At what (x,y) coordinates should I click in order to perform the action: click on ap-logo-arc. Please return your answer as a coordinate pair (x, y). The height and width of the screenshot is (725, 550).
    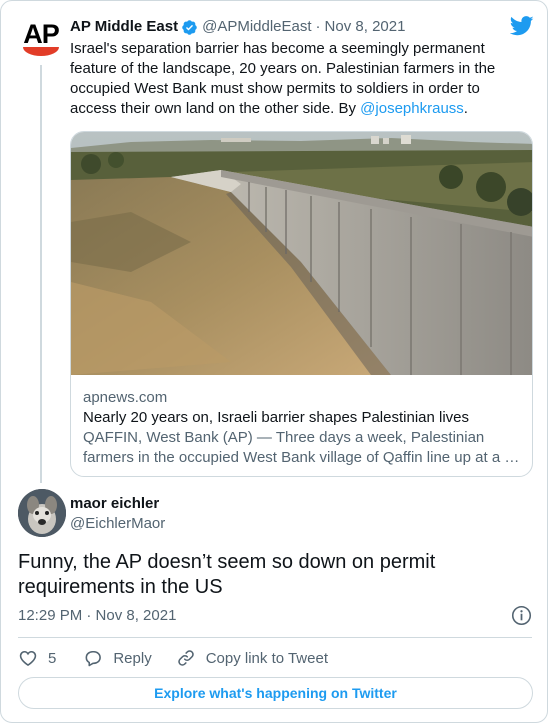
    Looking at the image, I should click on (41, 51).